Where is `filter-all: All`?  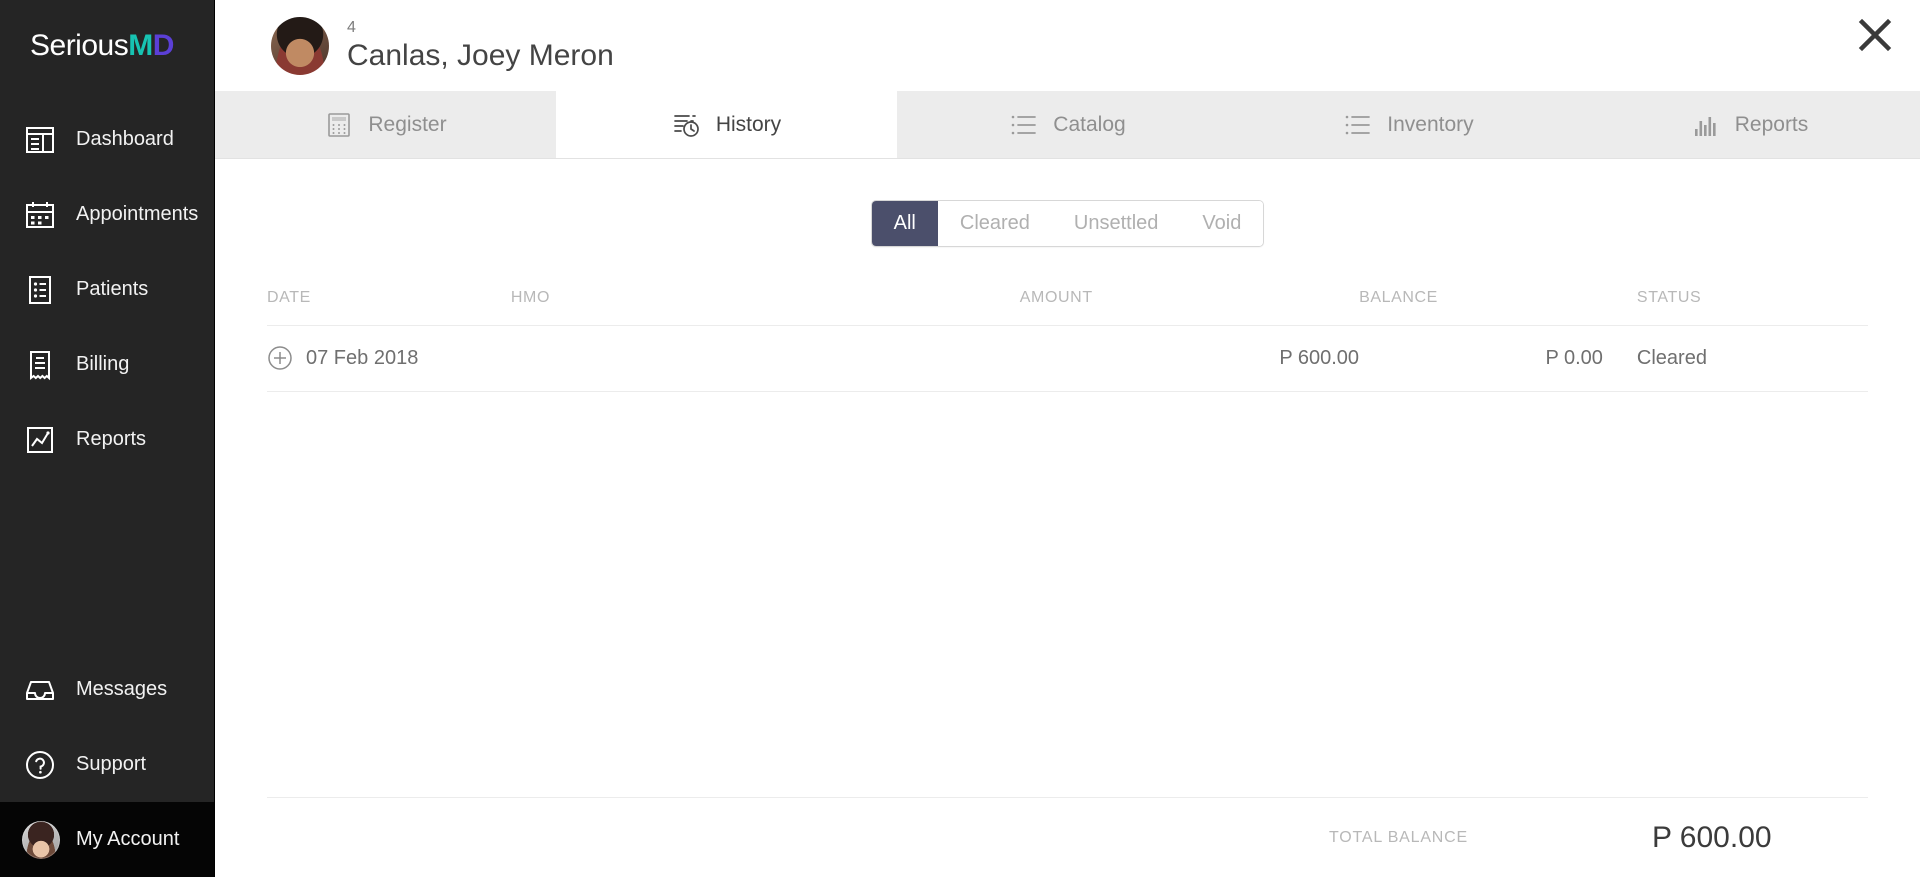 filter-all: All is located at coordinates (904, 223).